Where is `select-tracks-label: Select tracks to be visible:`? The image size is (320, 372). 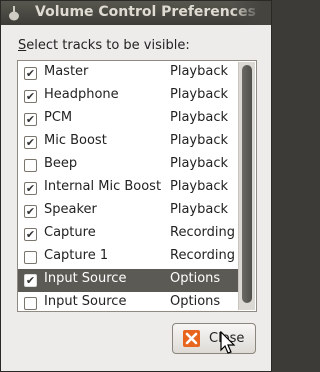 select-tracks-label: Select tracks to be visible: is located at coordinates (104, 45).